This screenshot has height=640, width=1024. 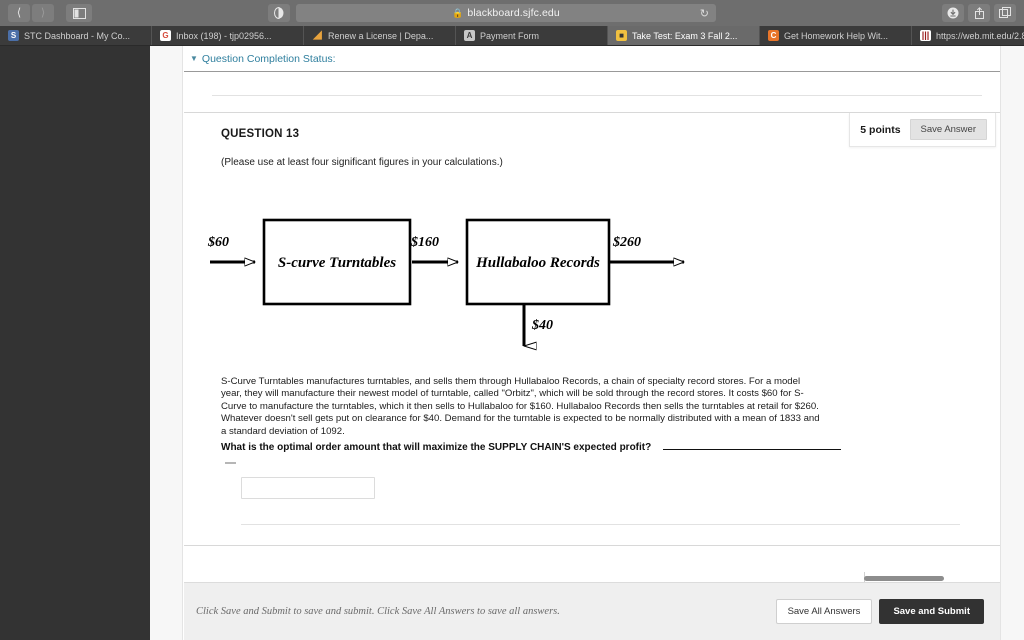 What do you see at coordinates (1005, 13) in the screenshot?
I see `tabs-overview-icon` at bounding box center [1005, 13].